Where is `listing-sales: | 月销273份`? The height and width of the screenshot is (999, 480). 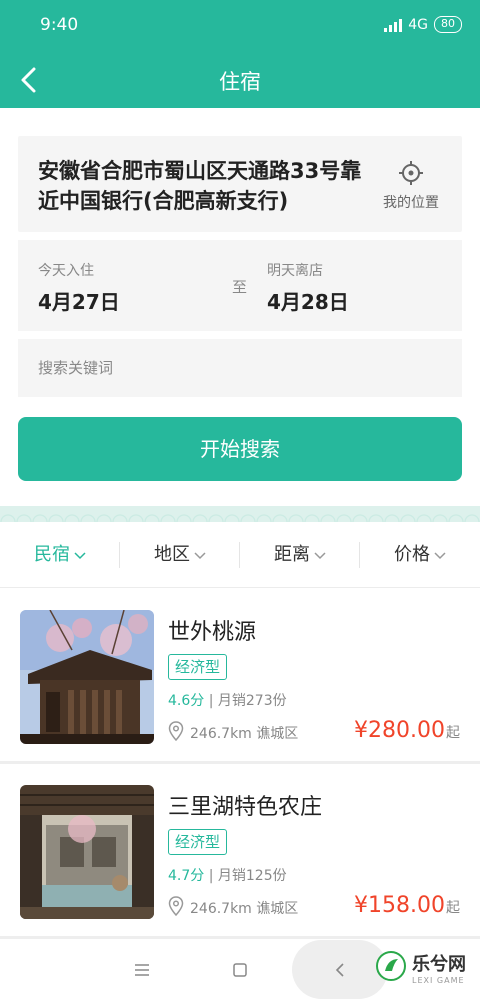 listing-sales: | 月销273份 is located at coordinates (247, 701).